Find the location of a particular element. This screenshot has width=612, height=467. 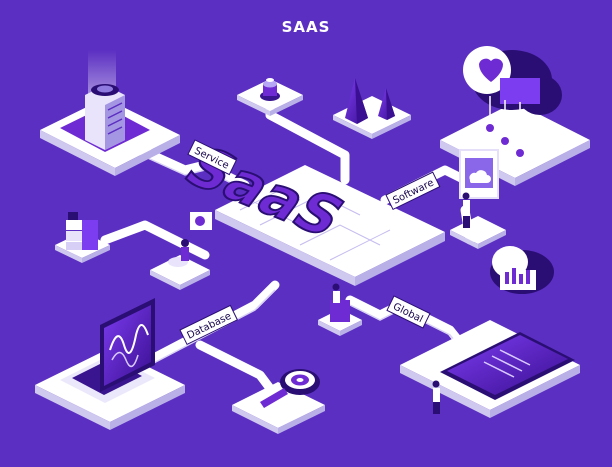

global-person-platform is located at coordinates (340, 310).